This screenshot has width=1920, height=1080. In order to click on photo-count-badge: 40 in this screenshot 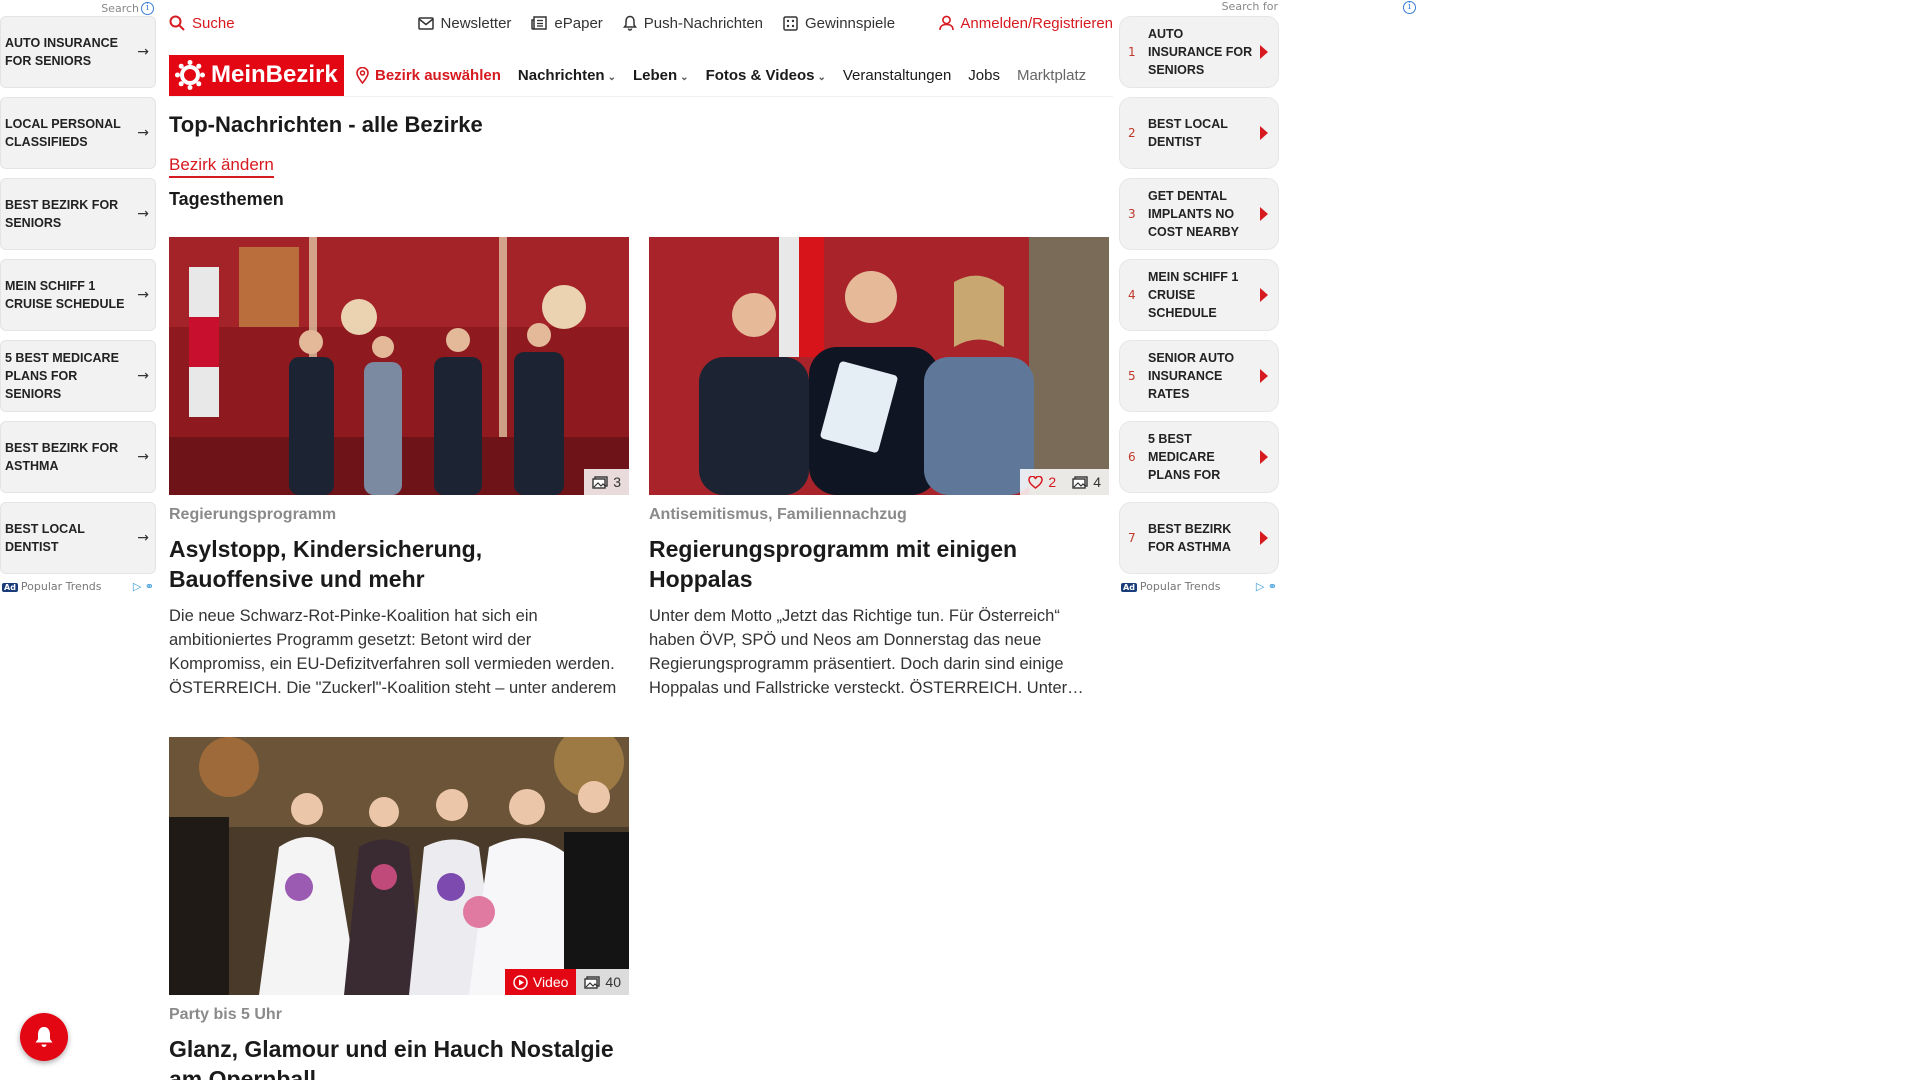, I will do `click(602, 982)`.